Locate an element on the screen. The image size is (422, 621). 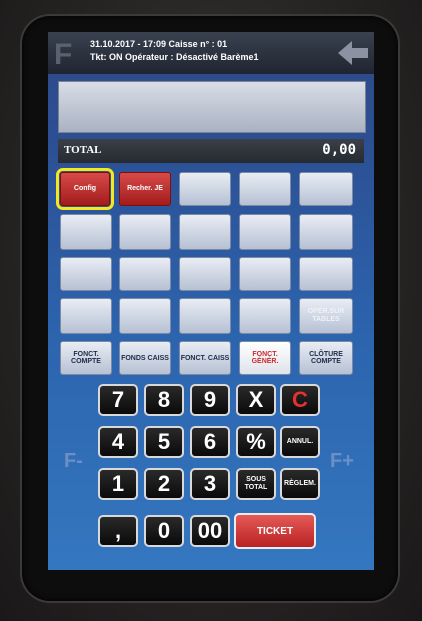
cloture-compte-button: CLÔTURE COMPTE is located at coordinates (326, 358).